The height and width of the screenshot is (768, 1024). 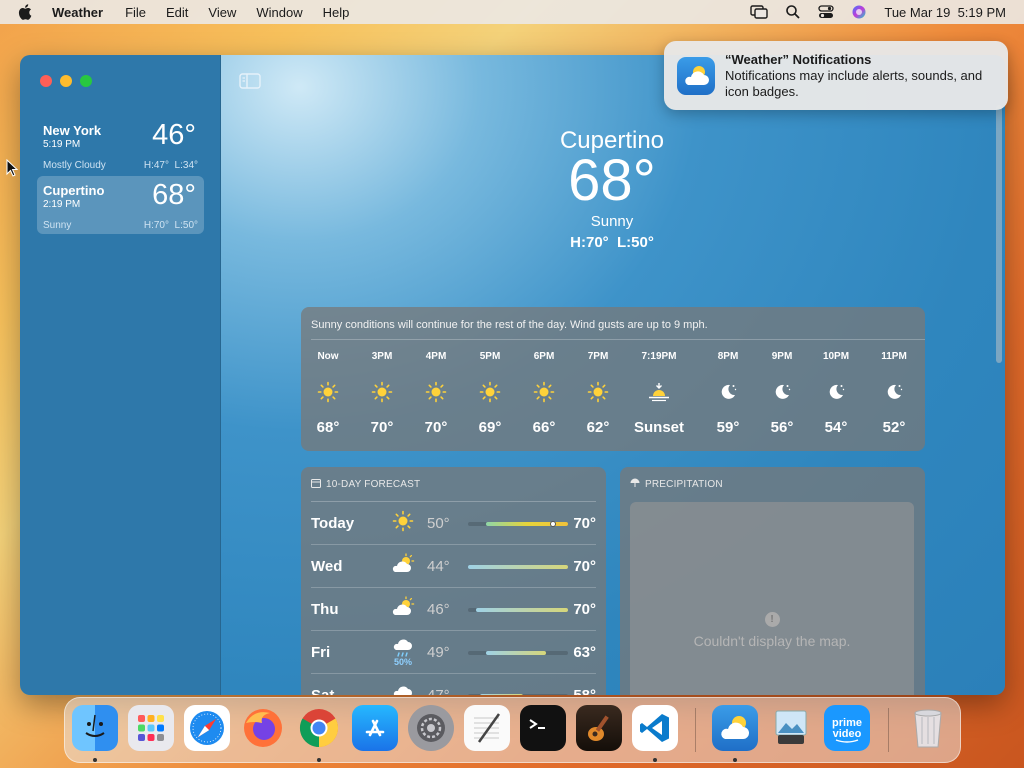 What do you see at coordinates (584, 652) in the screenshot?
I see `day-high-temp: 63°` at bounding box center [584, 652].